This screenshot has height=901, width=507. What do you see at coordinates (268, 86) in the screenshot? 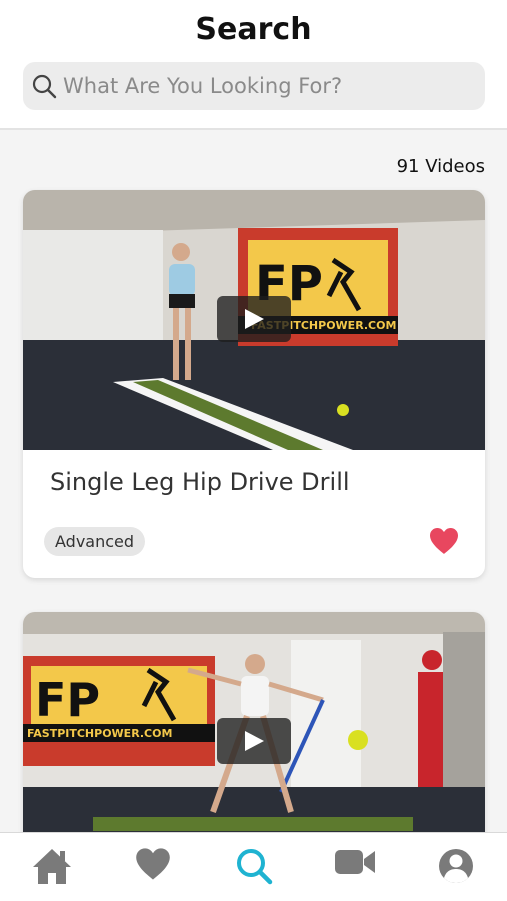
I see `search-input` at bounding box center [268, 86].